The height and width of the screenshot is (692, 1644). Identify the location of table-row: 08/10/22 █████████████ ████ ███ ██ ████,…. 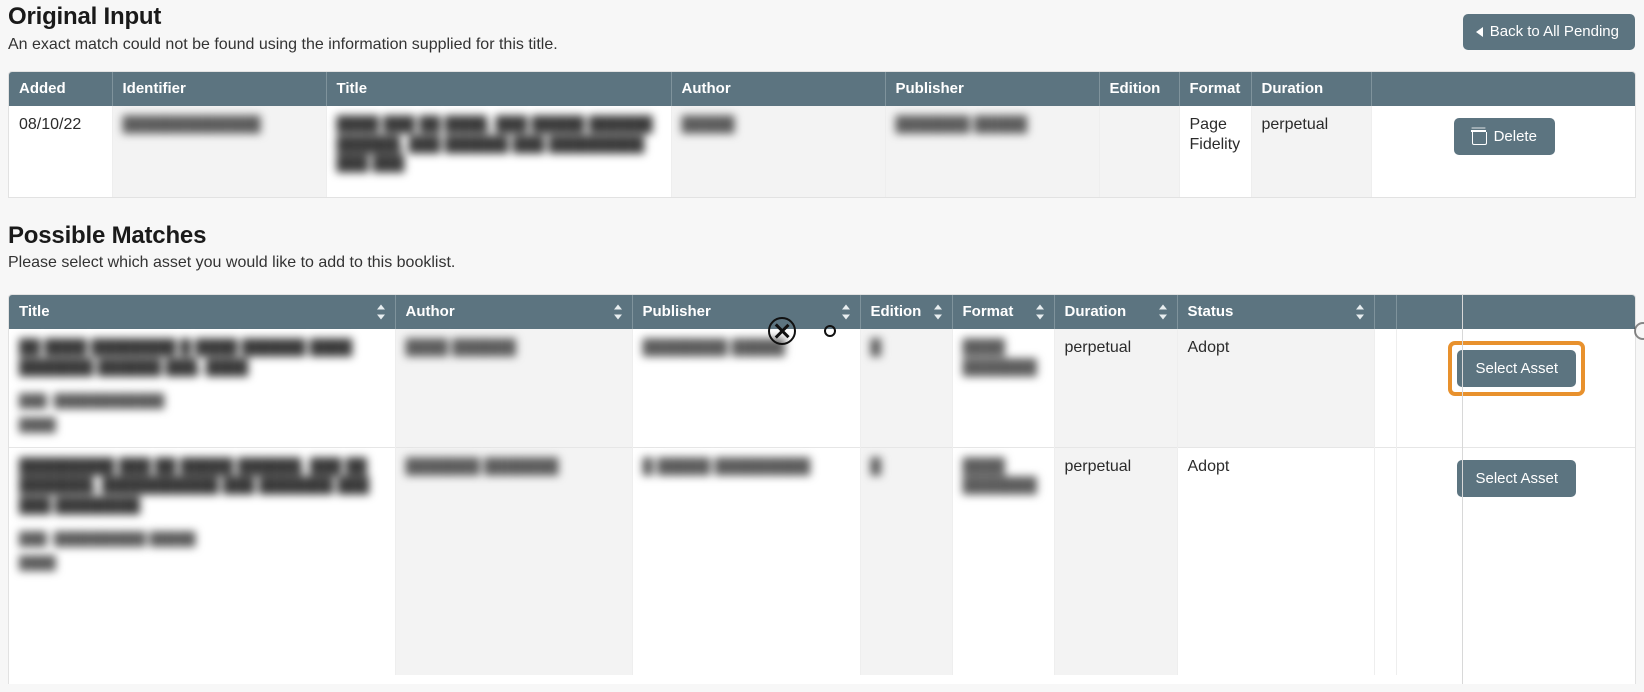
(822, 151).